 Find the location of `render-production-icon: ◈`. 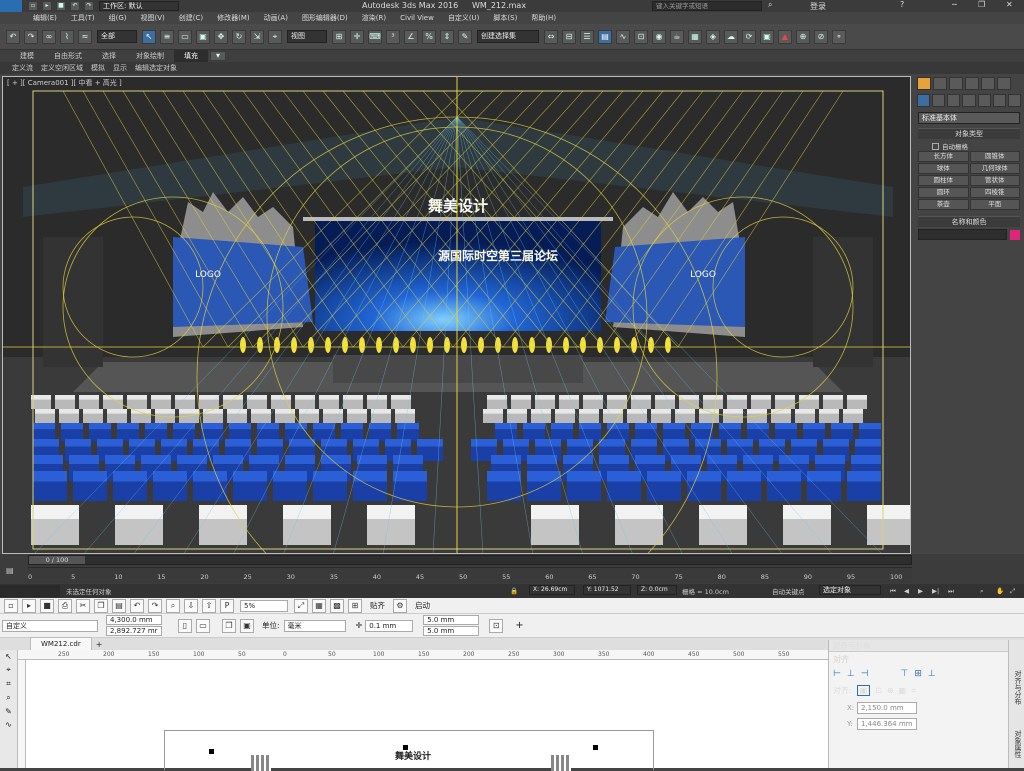

render-production-icon: ◈ is located at coordinates (713, 36).